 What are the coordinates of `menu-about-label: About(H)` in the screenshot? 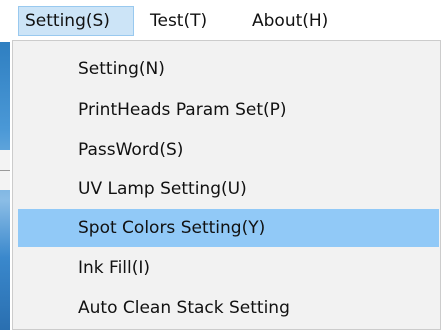 It's located at (290, 21).